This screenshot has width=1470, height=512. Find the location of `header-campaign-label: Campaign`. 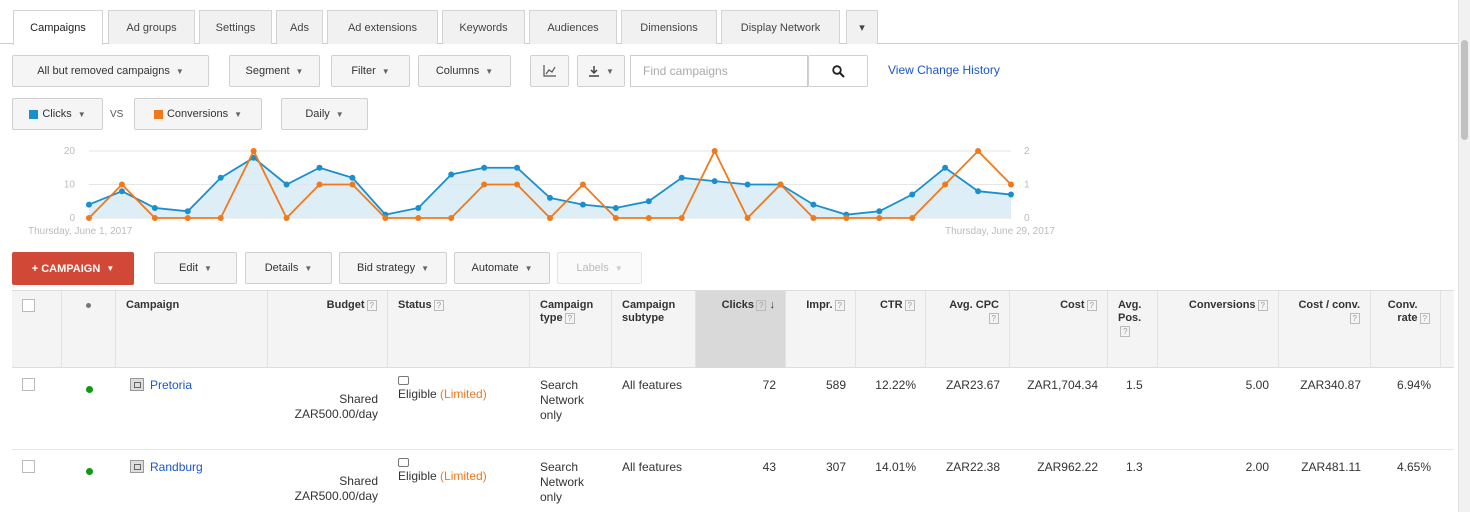

header-campaign-label: Campaign is located at coordinates (153, 305).